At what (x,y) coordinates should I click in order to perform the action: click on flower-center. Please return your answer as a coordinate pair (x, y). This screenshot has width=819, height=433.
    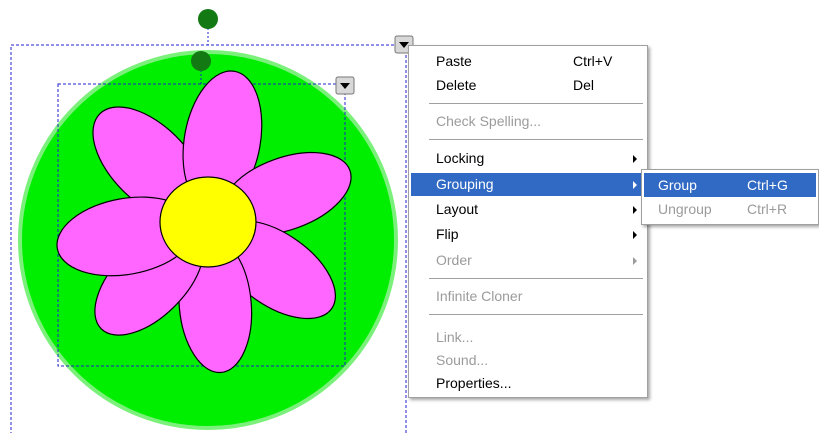
    Looking at the image, I should click on (208, 222).